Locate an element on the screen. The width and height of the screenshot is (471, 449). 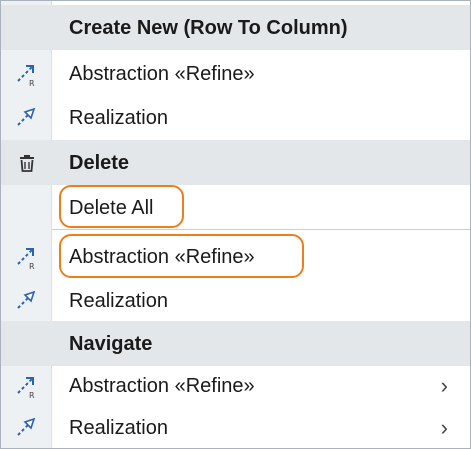
trash-icon is located at coordinates (26, 162).